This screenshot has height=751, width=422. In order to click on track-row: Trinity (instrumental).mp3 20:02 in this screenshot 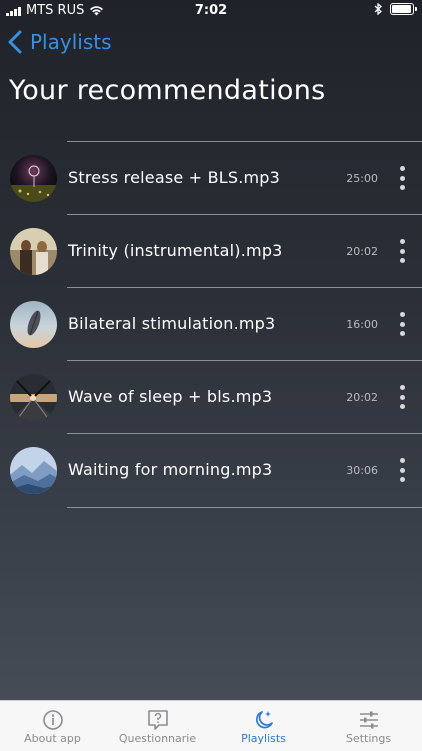, I will do `click(211, 251)`.